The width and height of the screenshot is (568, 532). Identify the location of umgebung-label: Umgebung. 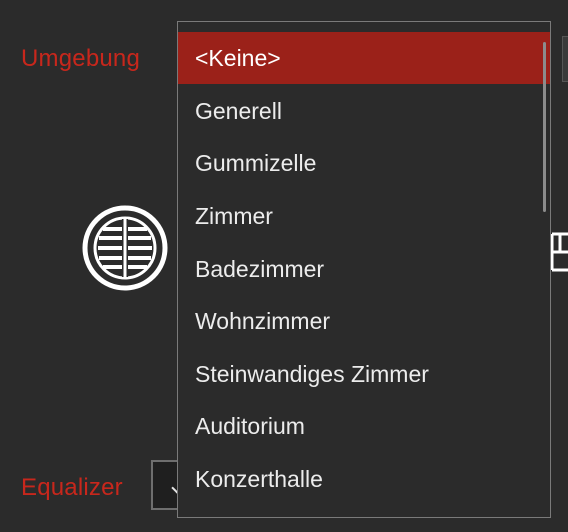
(81, 58).